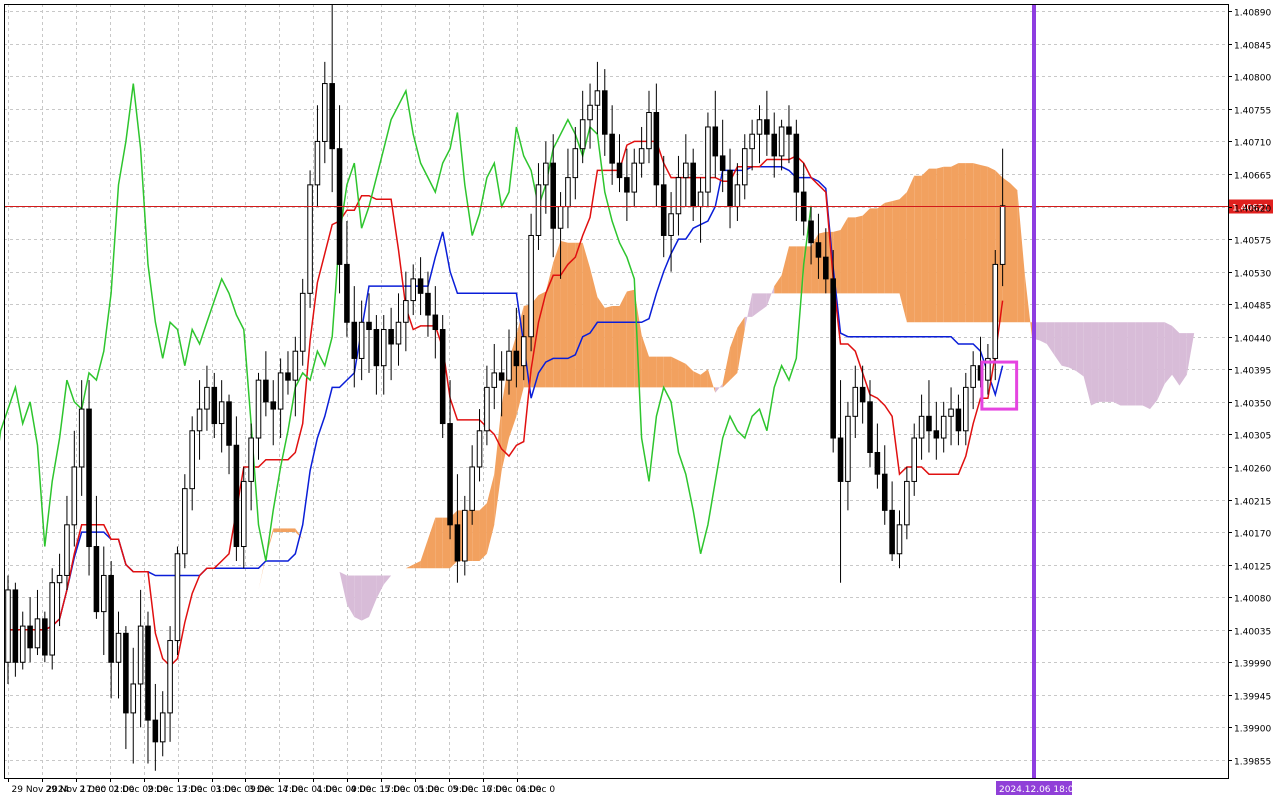  What do you see at coordinates (1252, 112) in the screenshot?
I see `price-tick-label: 1.40755` at bounding box center [1252, 112].